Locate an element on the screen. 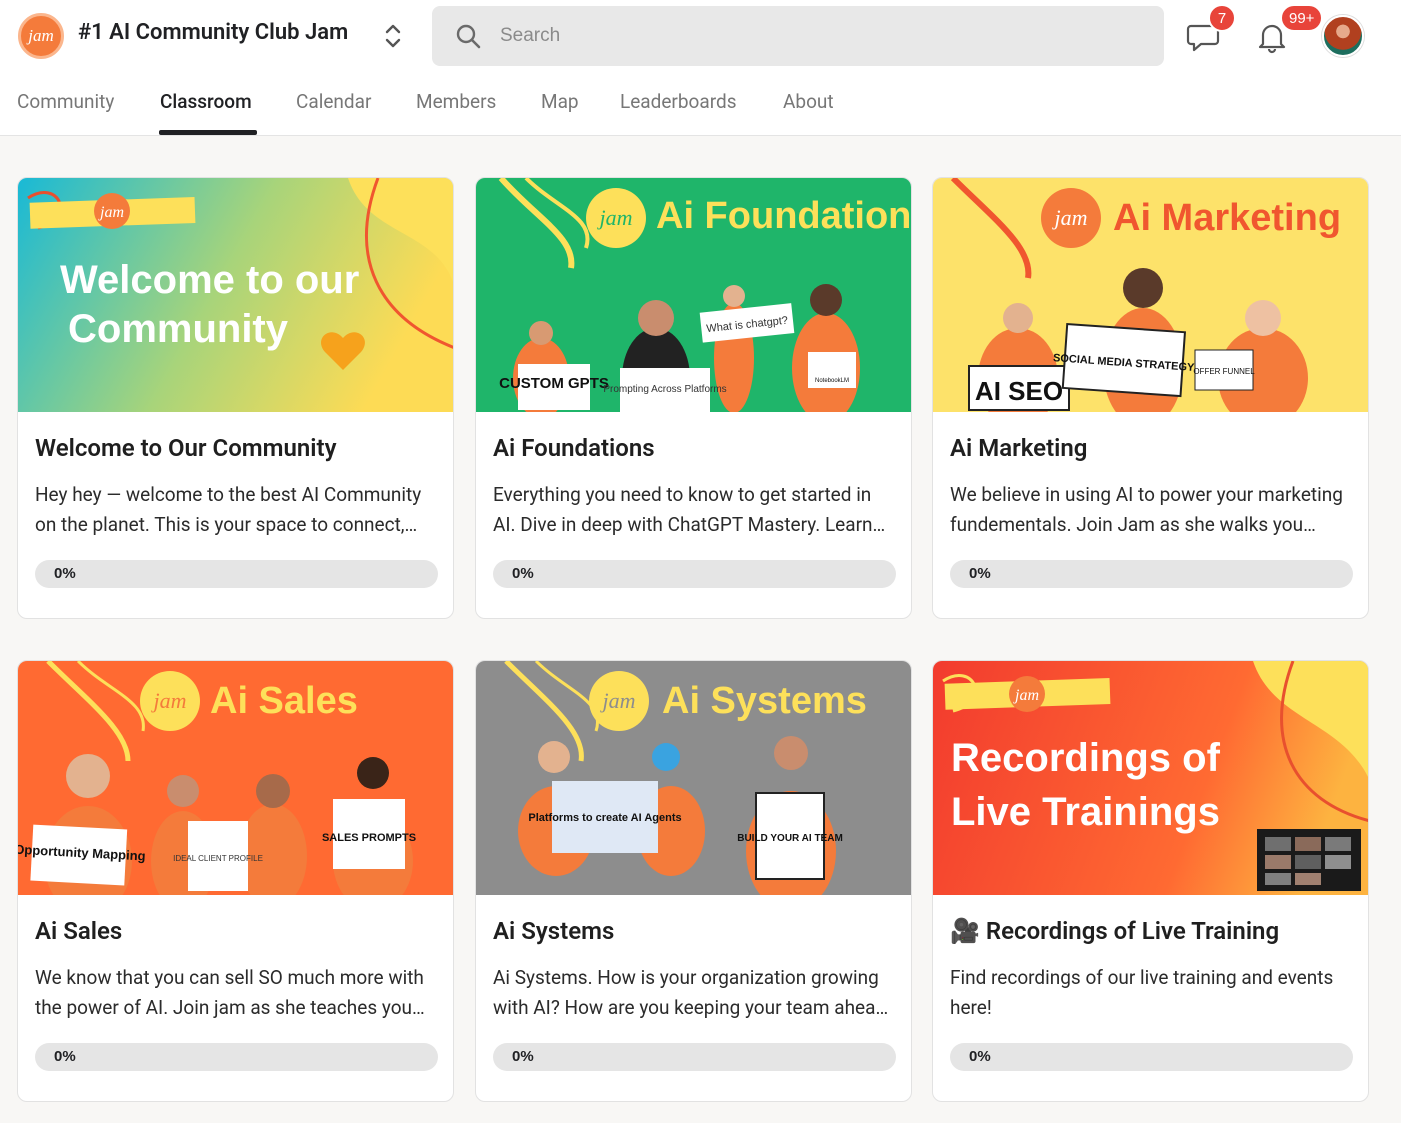  svg-text: BUILD YOUR AI TEAM is located at coordinates (790, 838).